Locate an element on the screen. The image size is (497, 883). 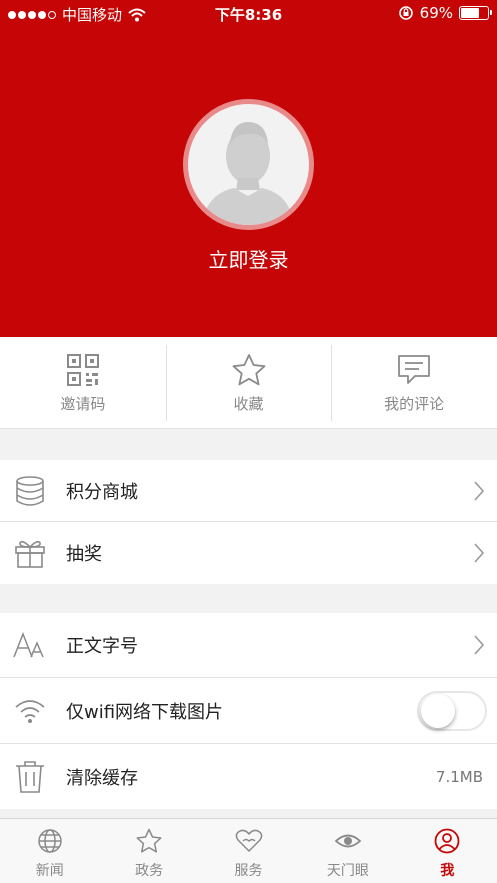
font-size-label: 正文字号 is located at coordinates (102, 646).